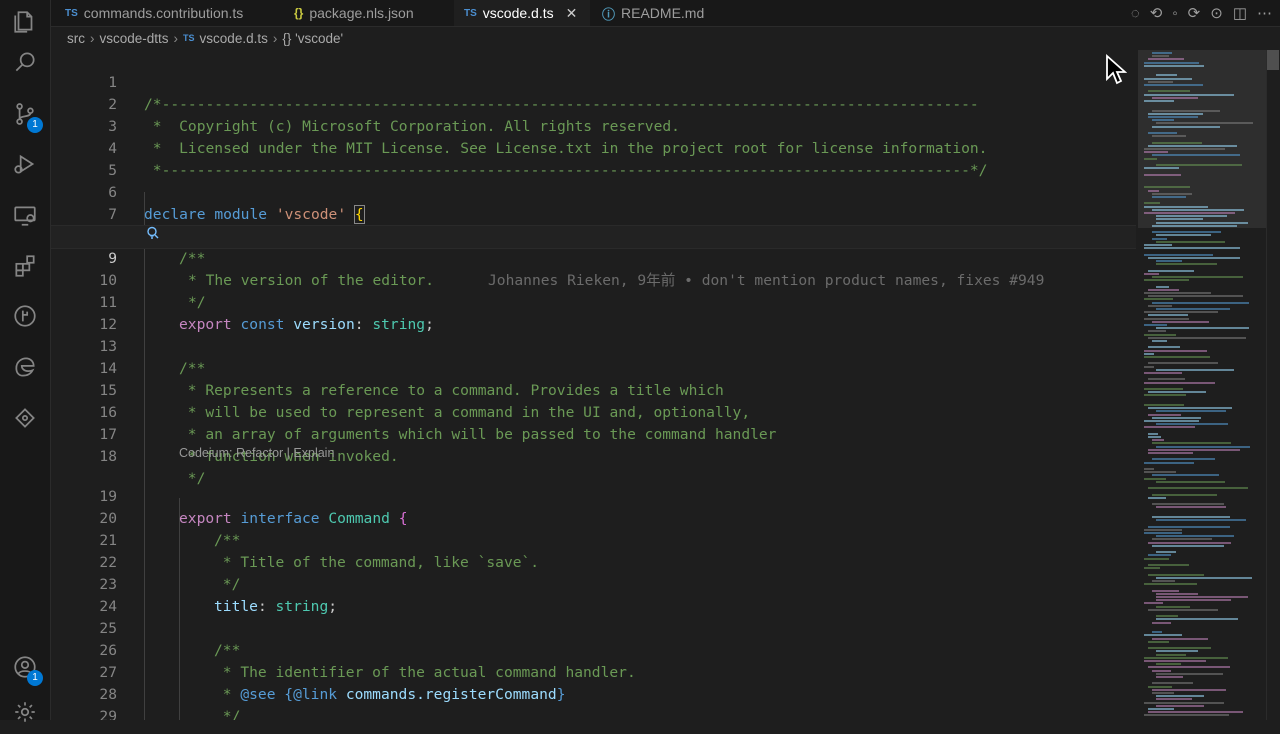 The image size is (1280, 734). What do you see at coordinates (593, 627) in the screenshot?
I see `code-line-25: 25 /**` at bounding box center [593, 627].